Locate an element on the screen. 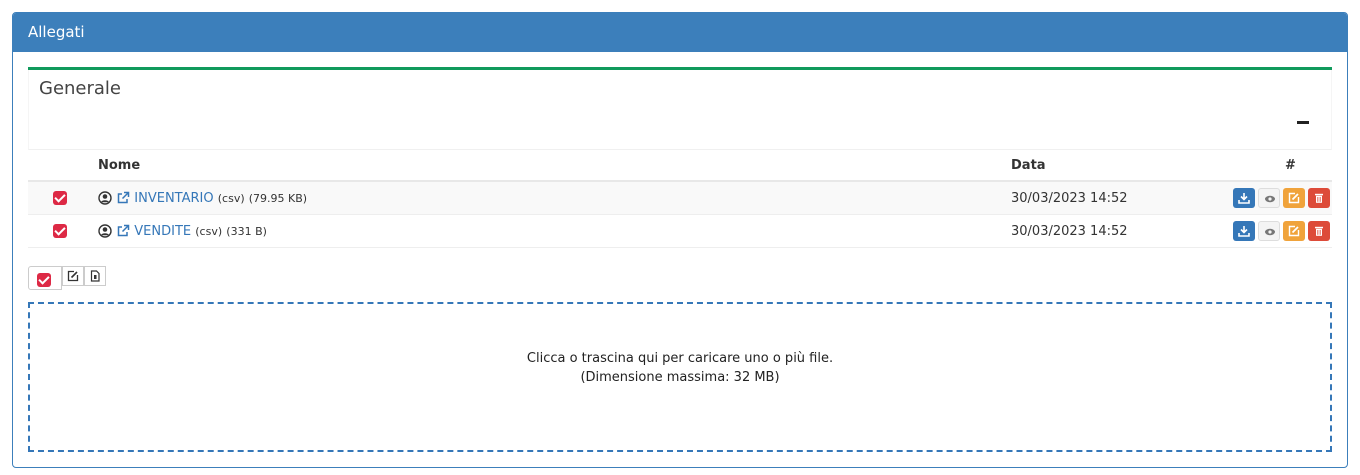  header-actions: # is located at coordinates (1271, 166).